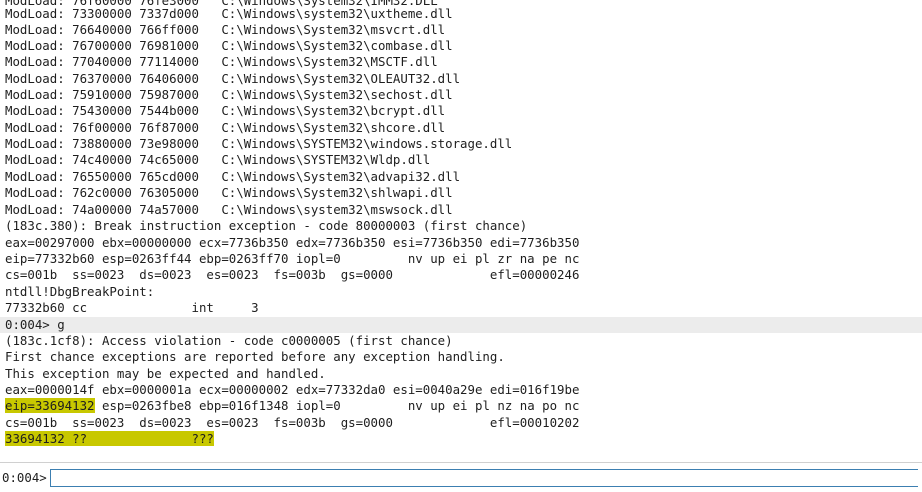 The image size is (922, 492). Describe the element at coordinates (50, 405) in the screenshot. I see `eip-highlight: eip=33694132` at that location.